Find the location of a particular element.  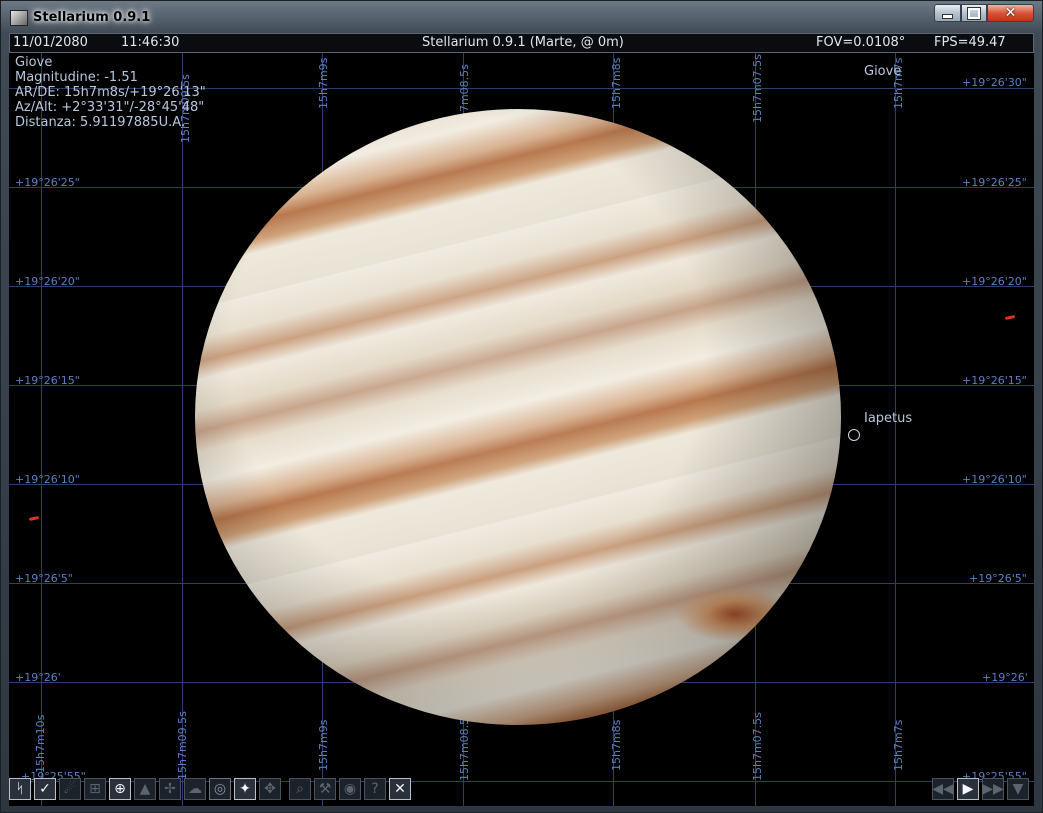

config-button: ⚒ is located at coordinates (325, 789).